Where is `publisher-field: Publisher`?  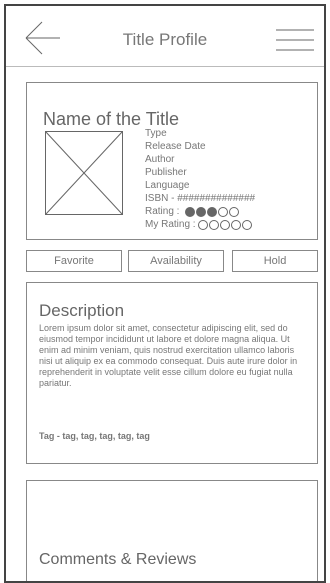 publisher-field: Publisher is located at coordinates (166, 172).